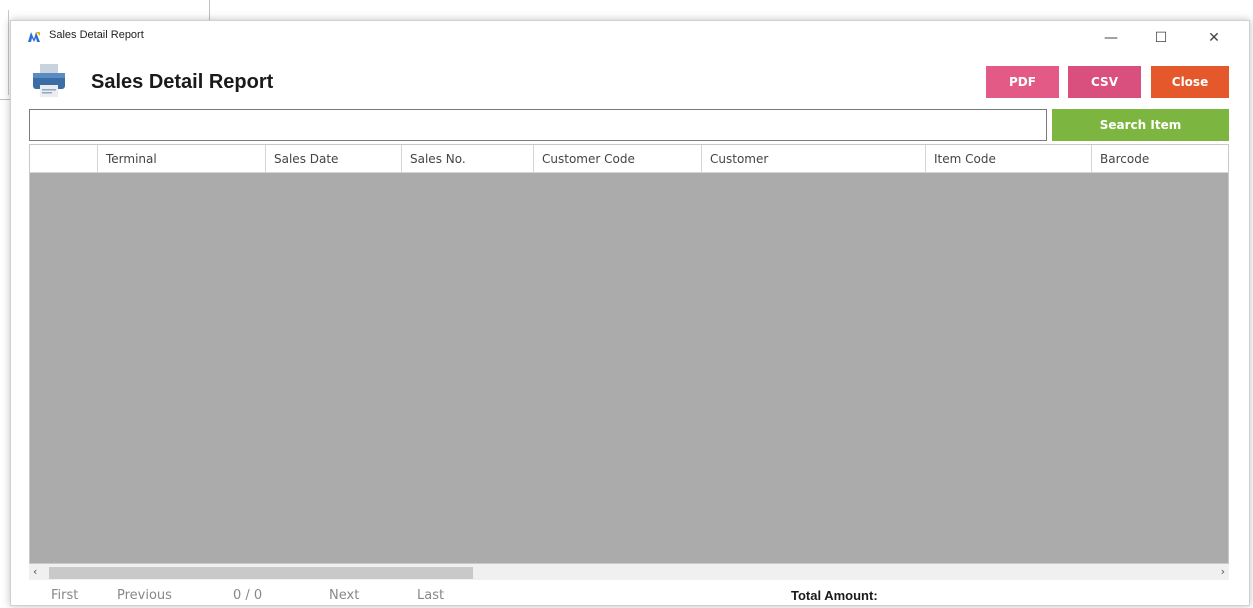  Describe the element at coordinates (334, 159) in the screenshot. I see `column-header-sales-date: Sales Date` at that location.